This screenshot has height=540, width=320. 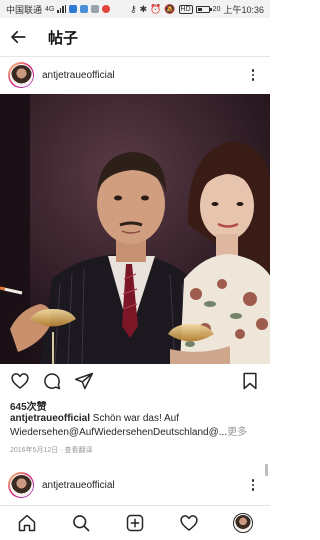 I want to click on bookmark-icon, so click(x=250, y=381).